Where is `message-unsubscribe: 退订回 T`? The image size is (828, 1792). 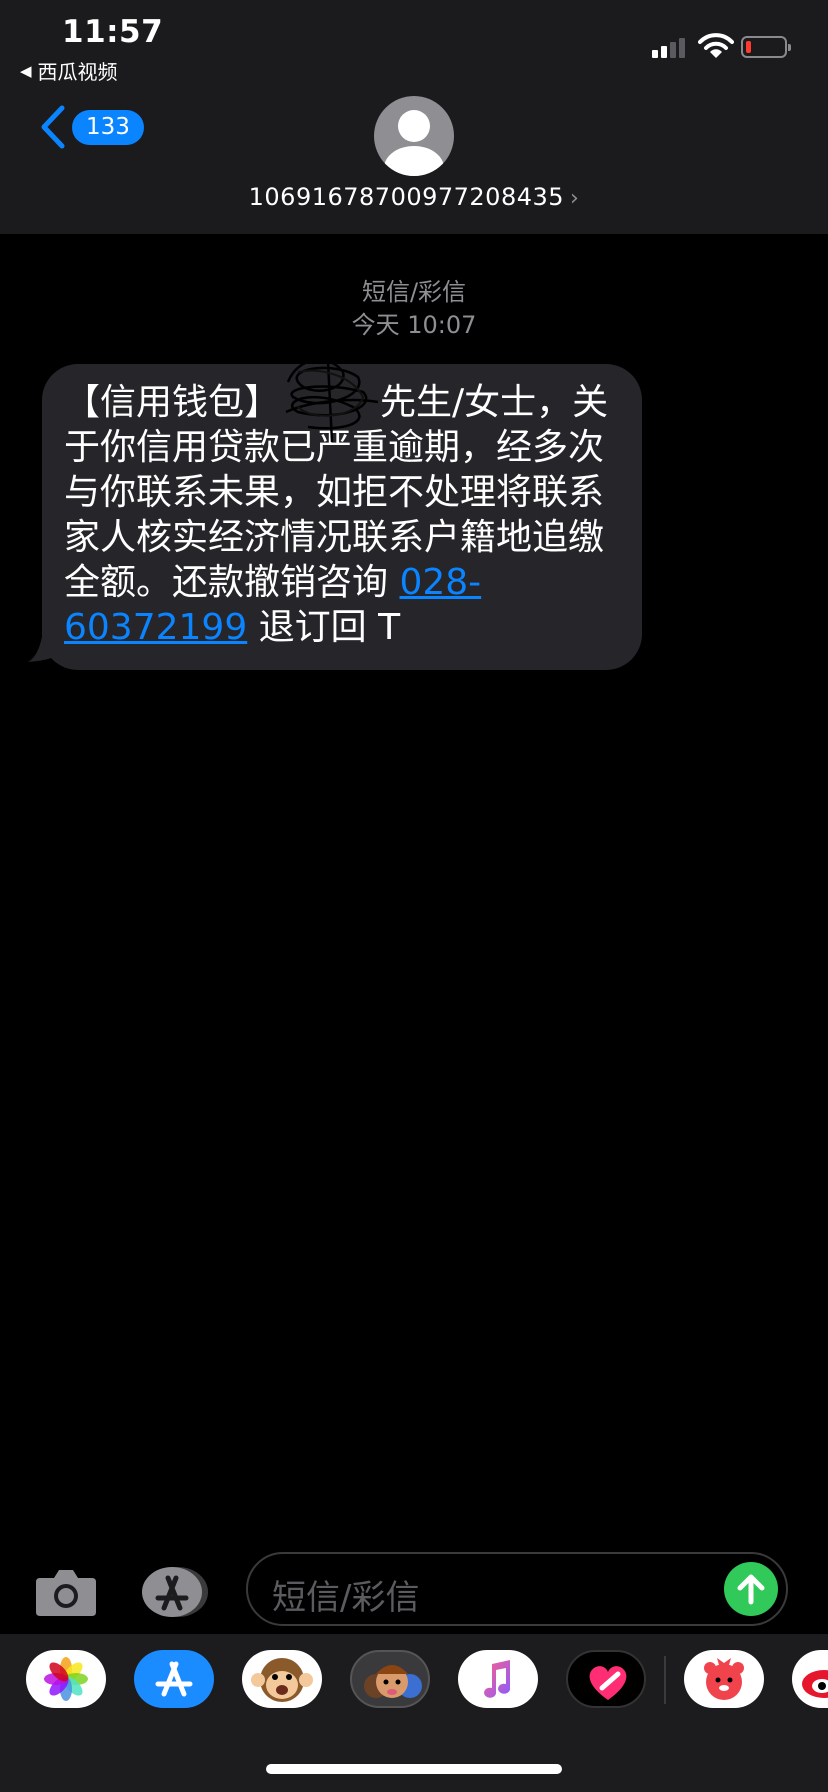 message-unsubscribe: 退订回 T is located at coordinates (324, 627).